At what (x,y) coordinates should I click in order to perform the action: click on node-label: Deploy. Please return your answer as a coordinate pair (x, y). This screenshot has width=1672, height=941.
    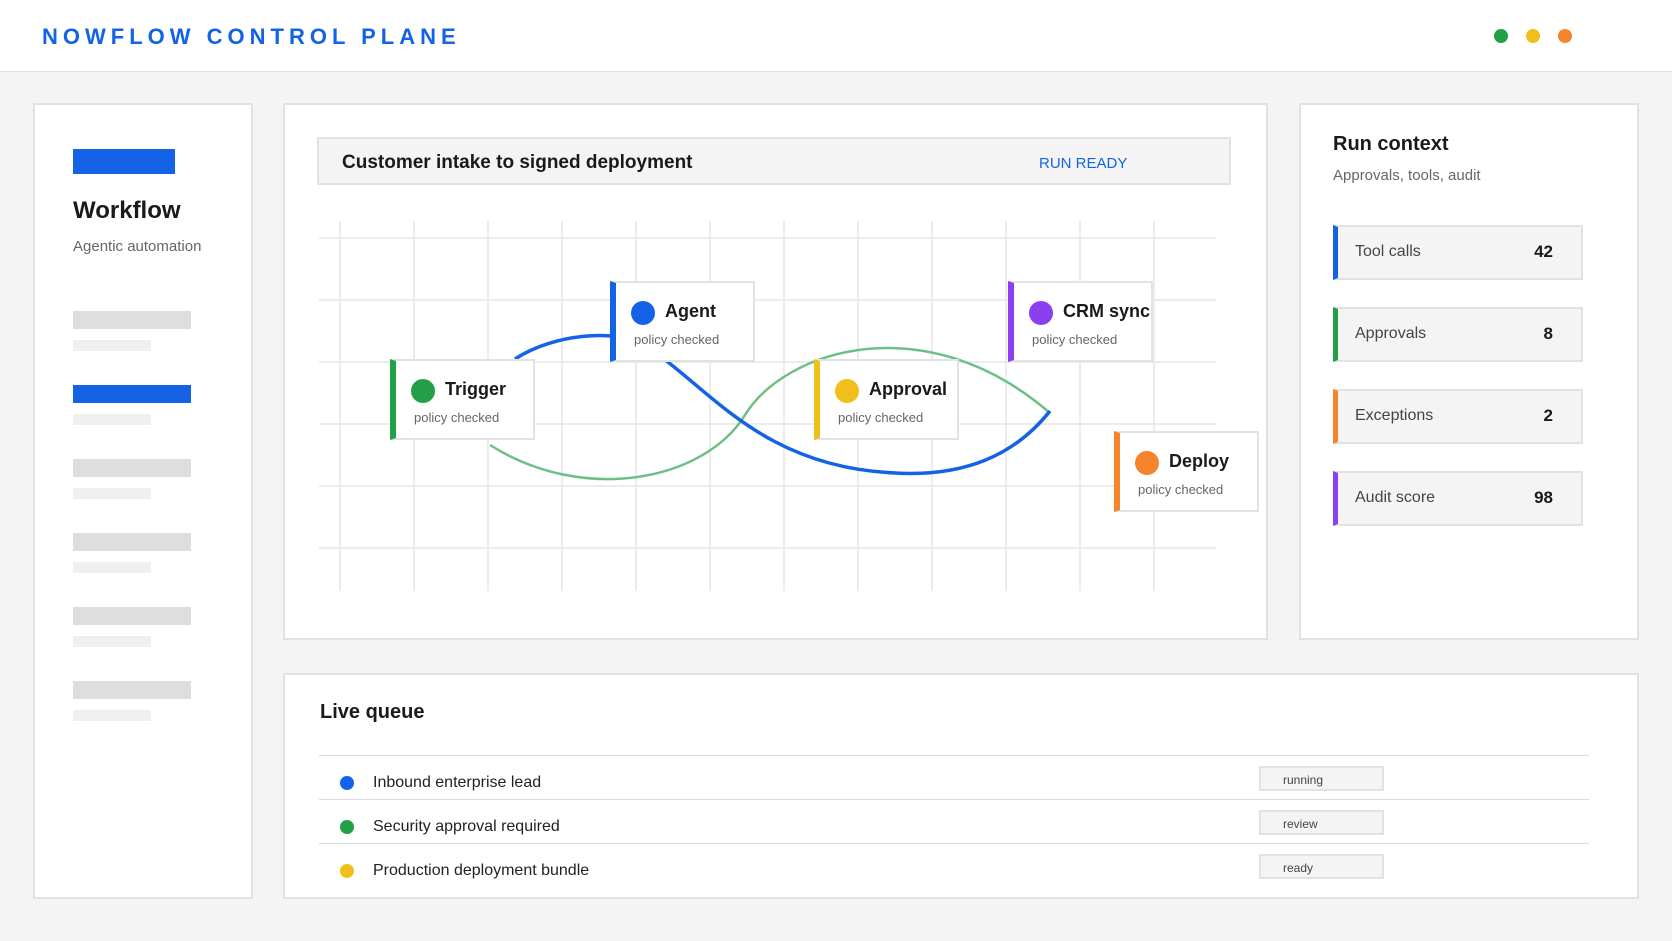
    Looking at the image, I should click on (1199, 461).